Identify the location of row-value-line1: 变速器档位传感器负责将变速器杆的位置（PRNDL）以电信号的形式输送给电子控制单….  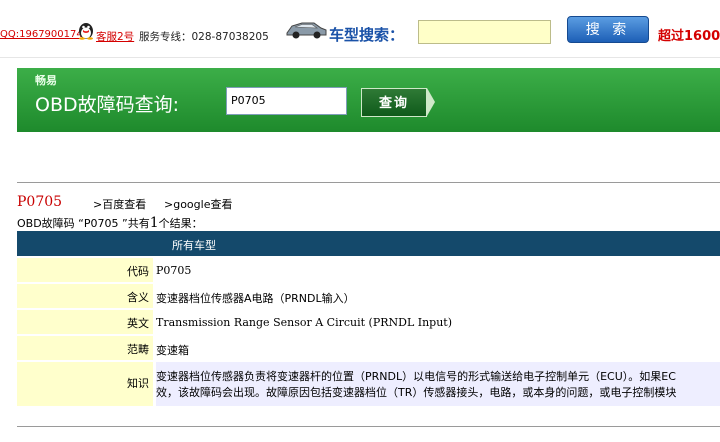
(416, 376).